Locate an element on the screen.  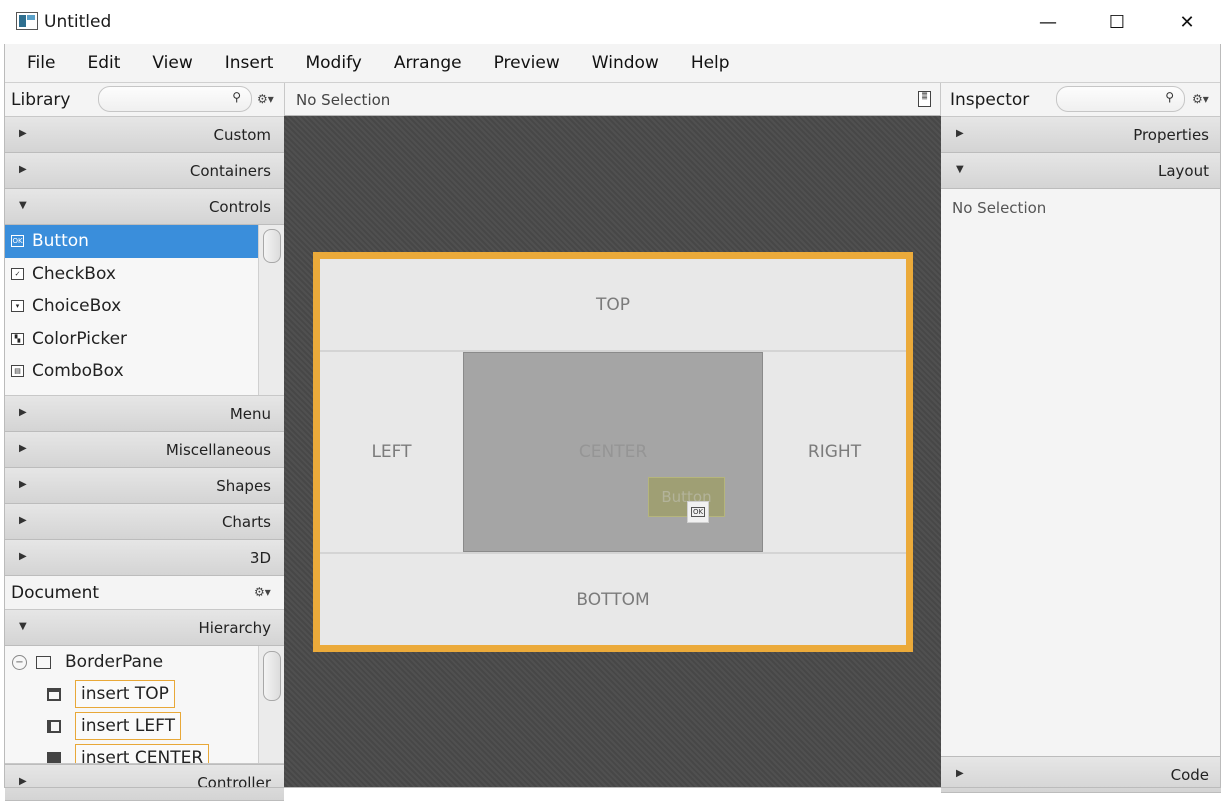
document-settings-icon: ⚙▾ is located at coordinates (262, 592).